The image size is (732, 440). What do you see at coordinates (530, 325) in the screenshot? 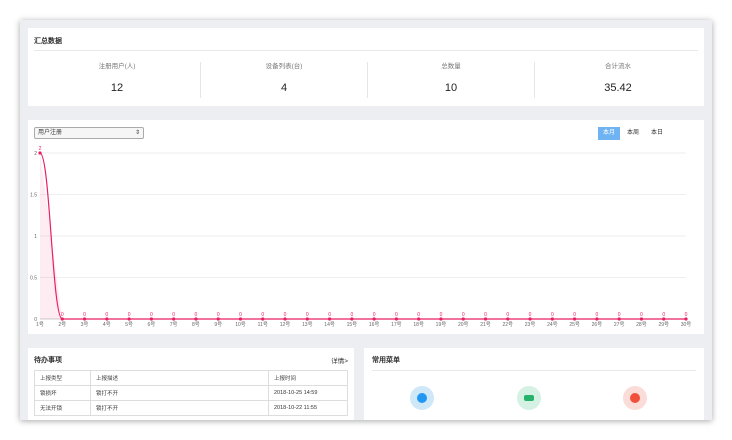
I see `x-tick-label: 23号` at bounding box center [530, 325].